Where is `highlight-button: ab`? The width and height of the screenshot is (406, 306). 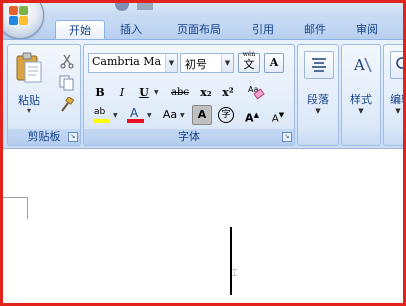
highlight-button: ab is located at coordinates (102, 115).